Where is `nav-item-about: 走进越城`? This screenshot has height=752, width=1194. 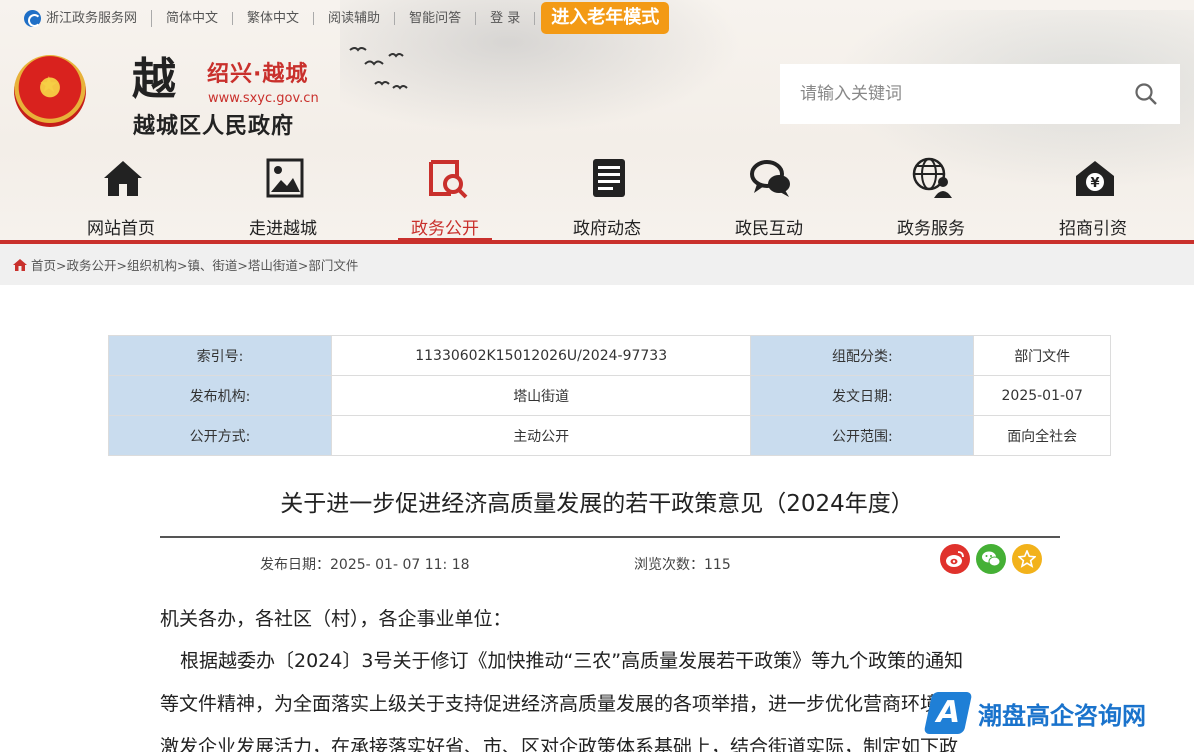 nav-item-about: 走进越城 is located at coordinates (283, 196).